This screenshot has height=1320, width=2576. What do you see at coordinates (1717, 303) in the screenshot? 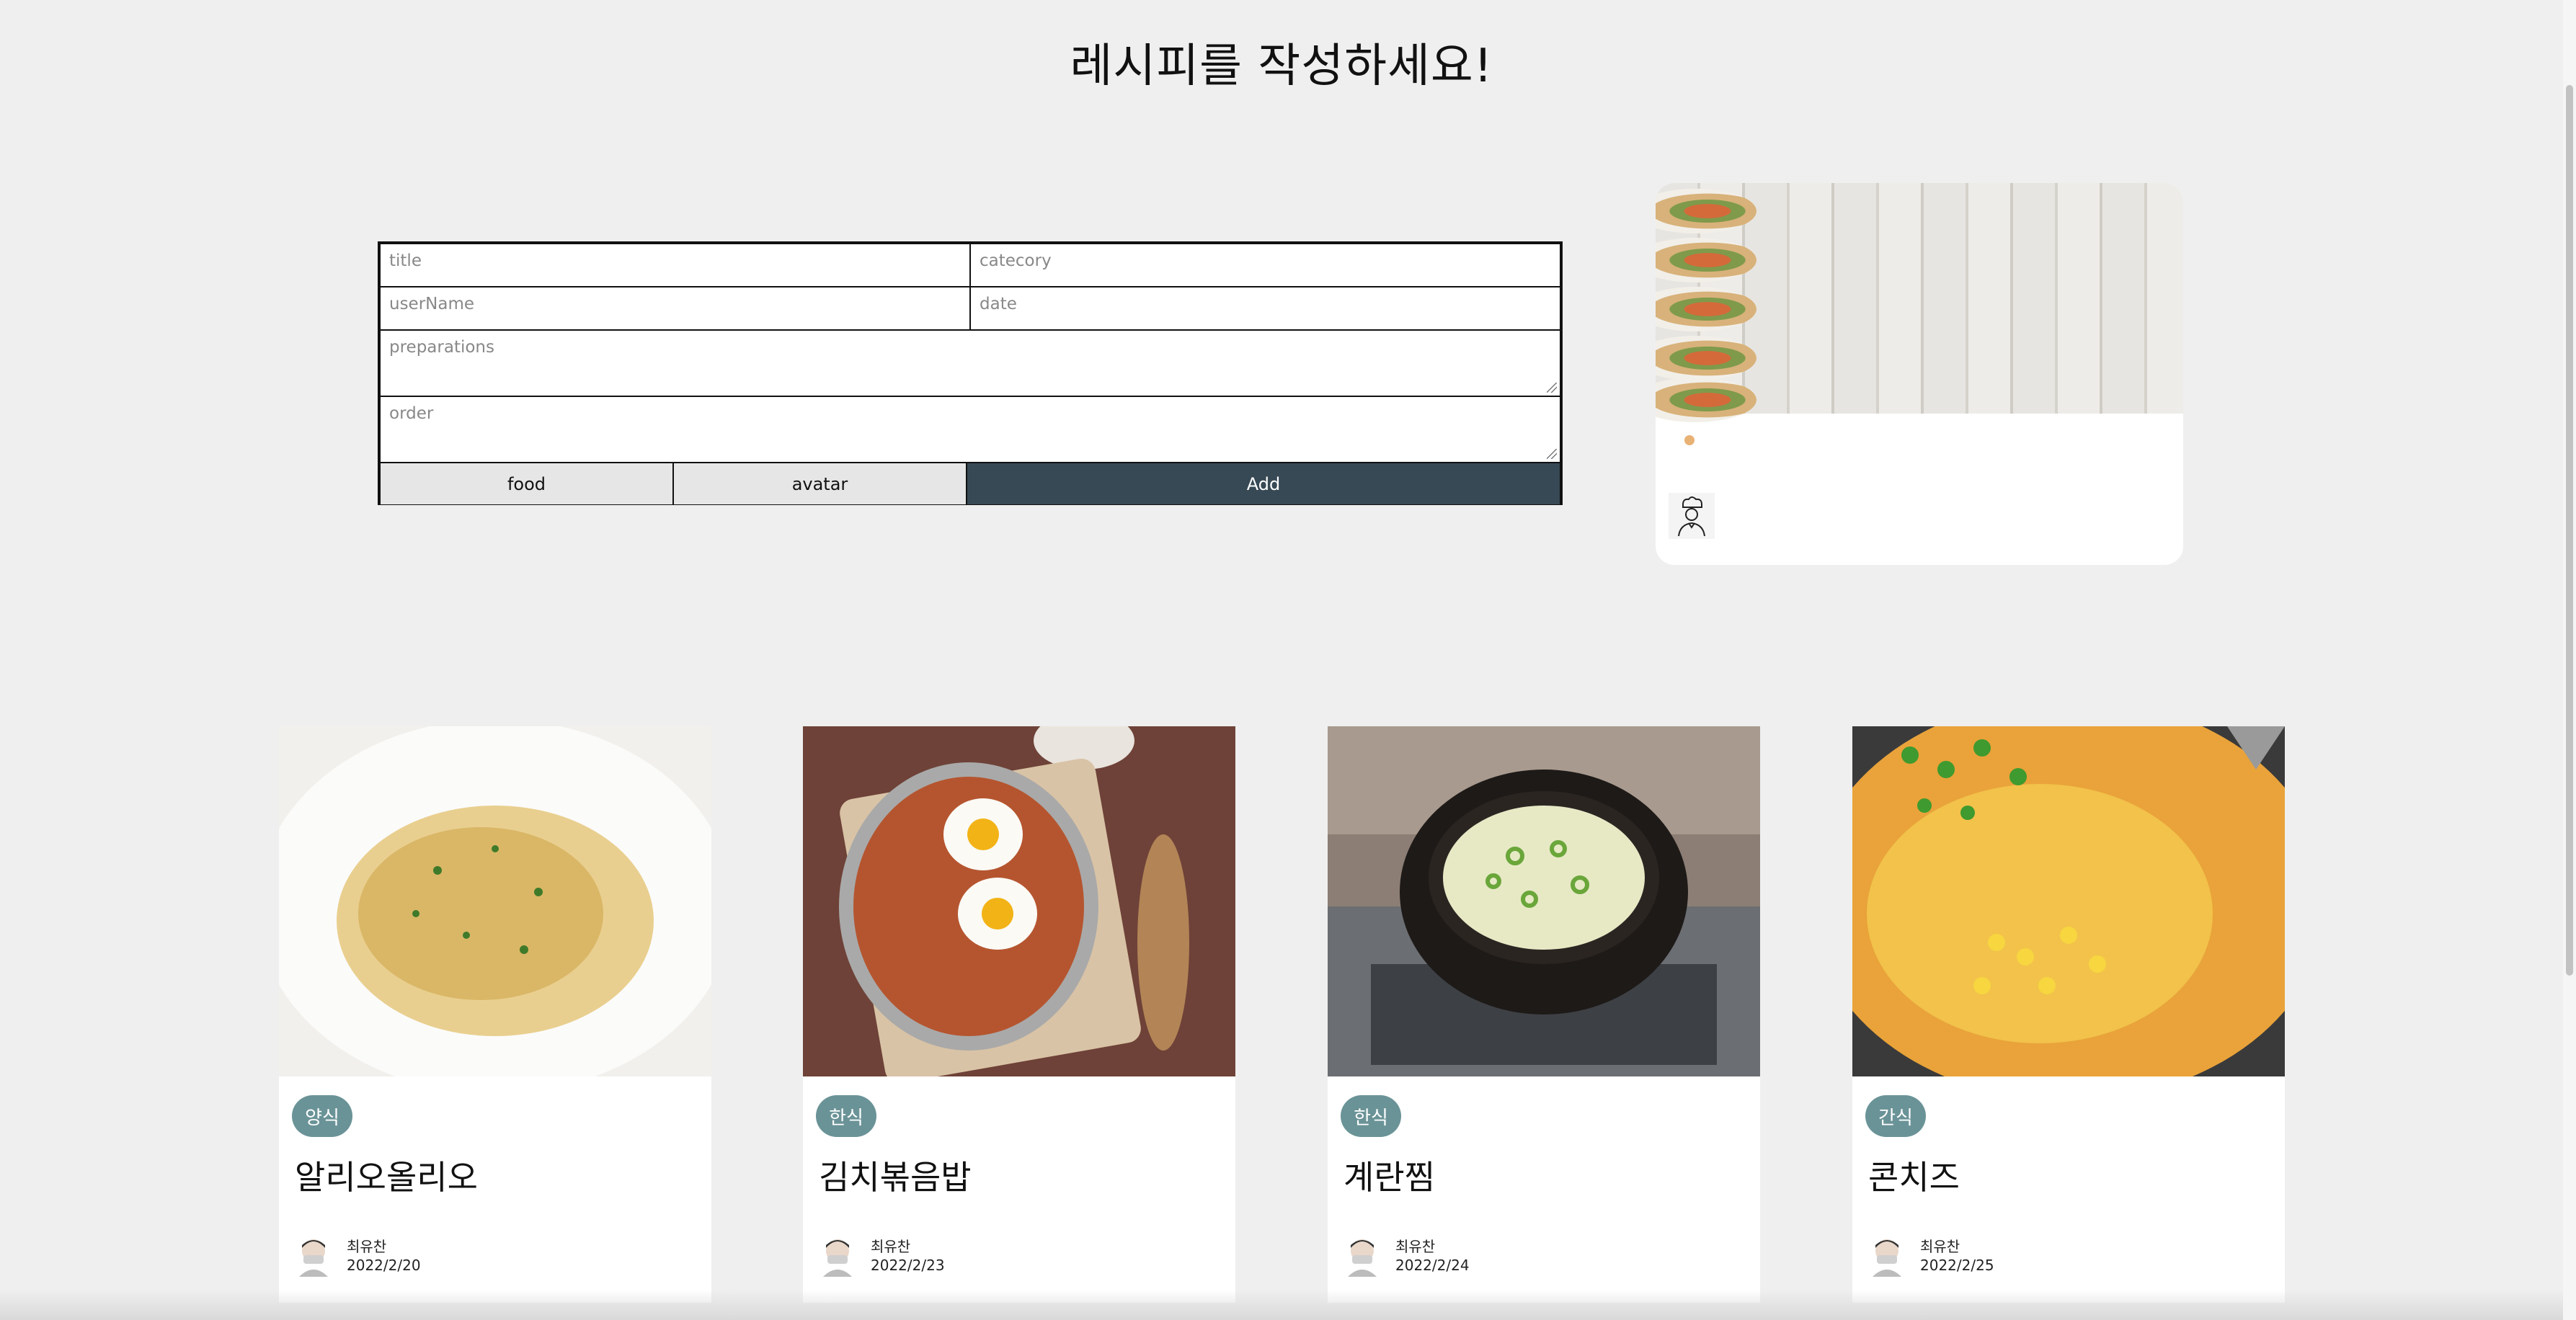
I see `preview-plates-decoration` at bounding box center [1717, 303].